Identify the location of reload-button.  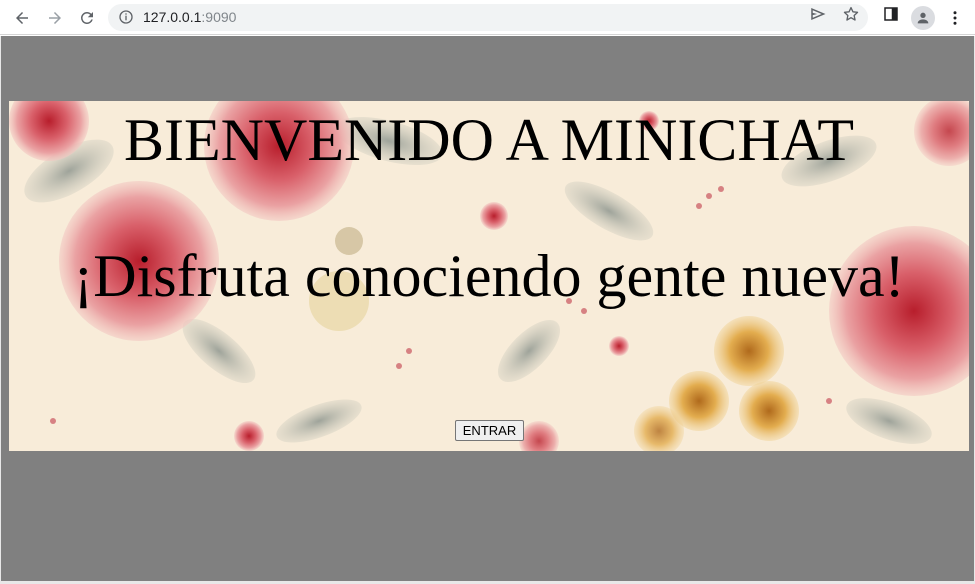
(87, 18).